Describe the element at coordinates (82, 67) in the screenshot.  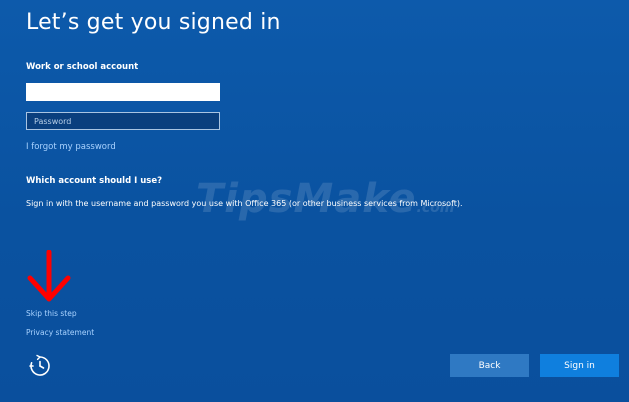
I see `work-account-label: Work or school account` at that location.